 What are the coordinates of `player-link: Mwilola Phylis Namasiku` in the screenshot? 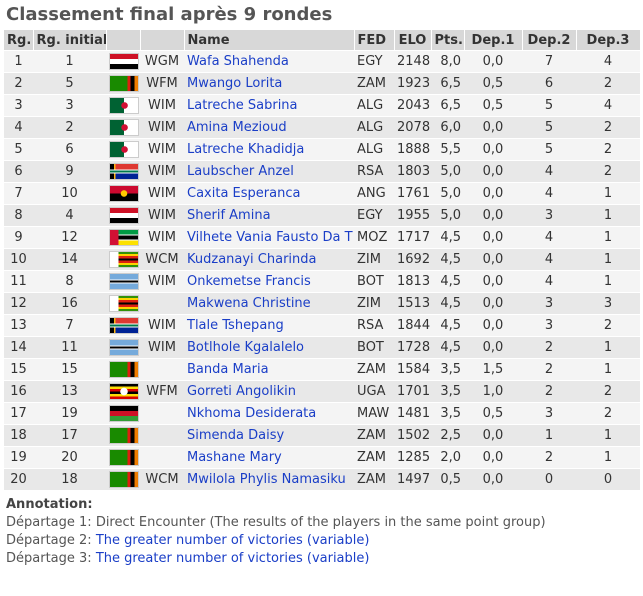 It's located at (266, 479).